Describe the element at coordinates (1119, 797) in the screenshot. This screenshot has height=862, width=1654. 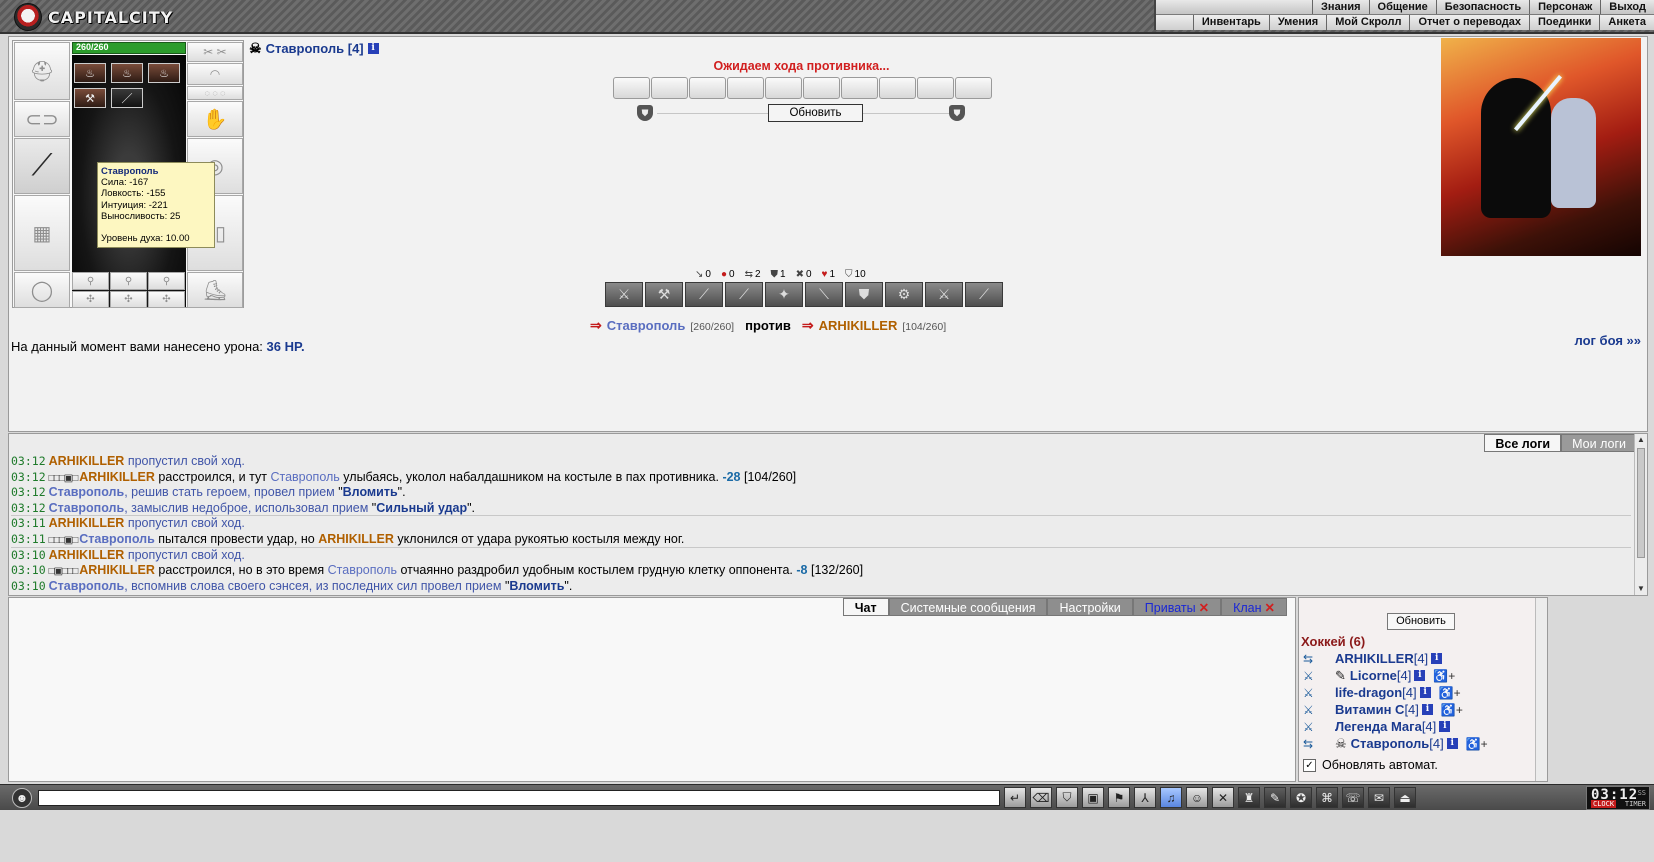
I see `movement-icon: ⚑` at that location.